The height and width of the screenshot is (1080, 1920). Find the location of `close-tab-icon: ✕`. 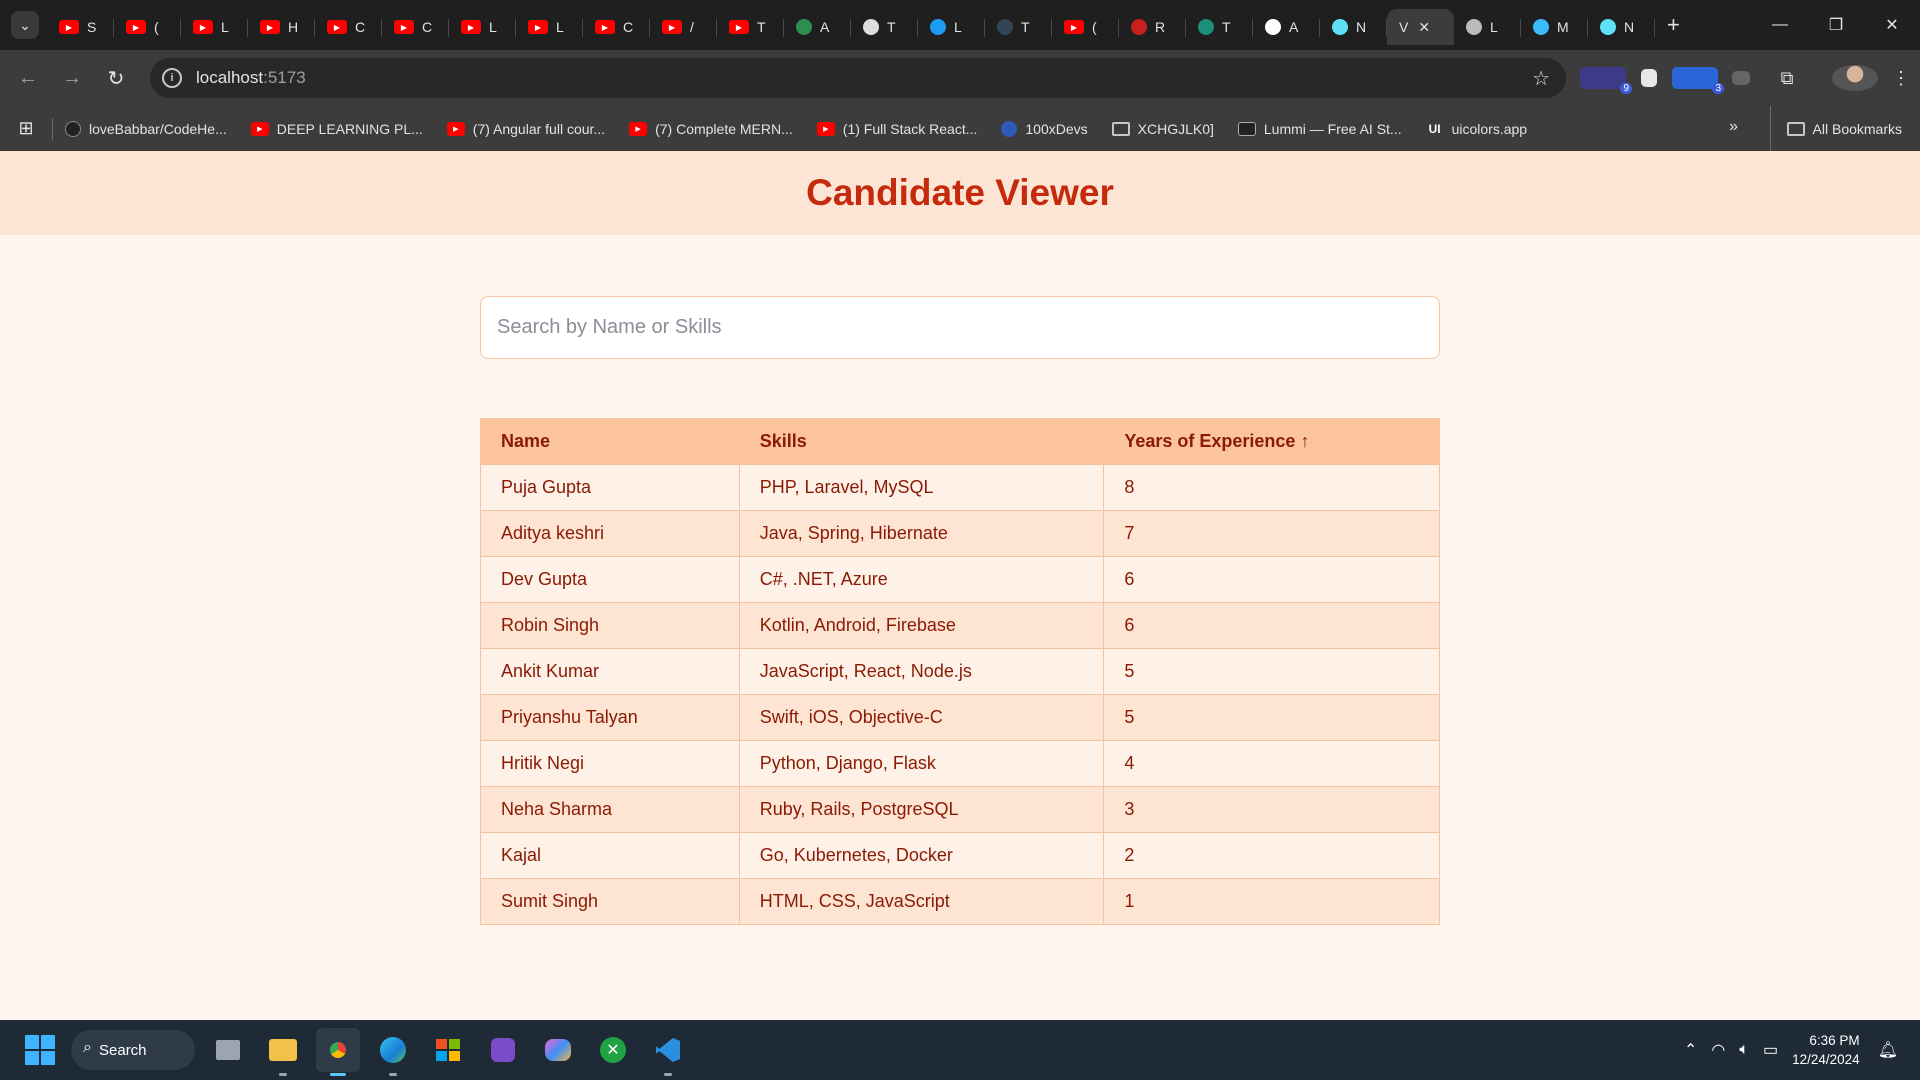

close-tab-icon: ✕ is located at coordinates (1424, 27).